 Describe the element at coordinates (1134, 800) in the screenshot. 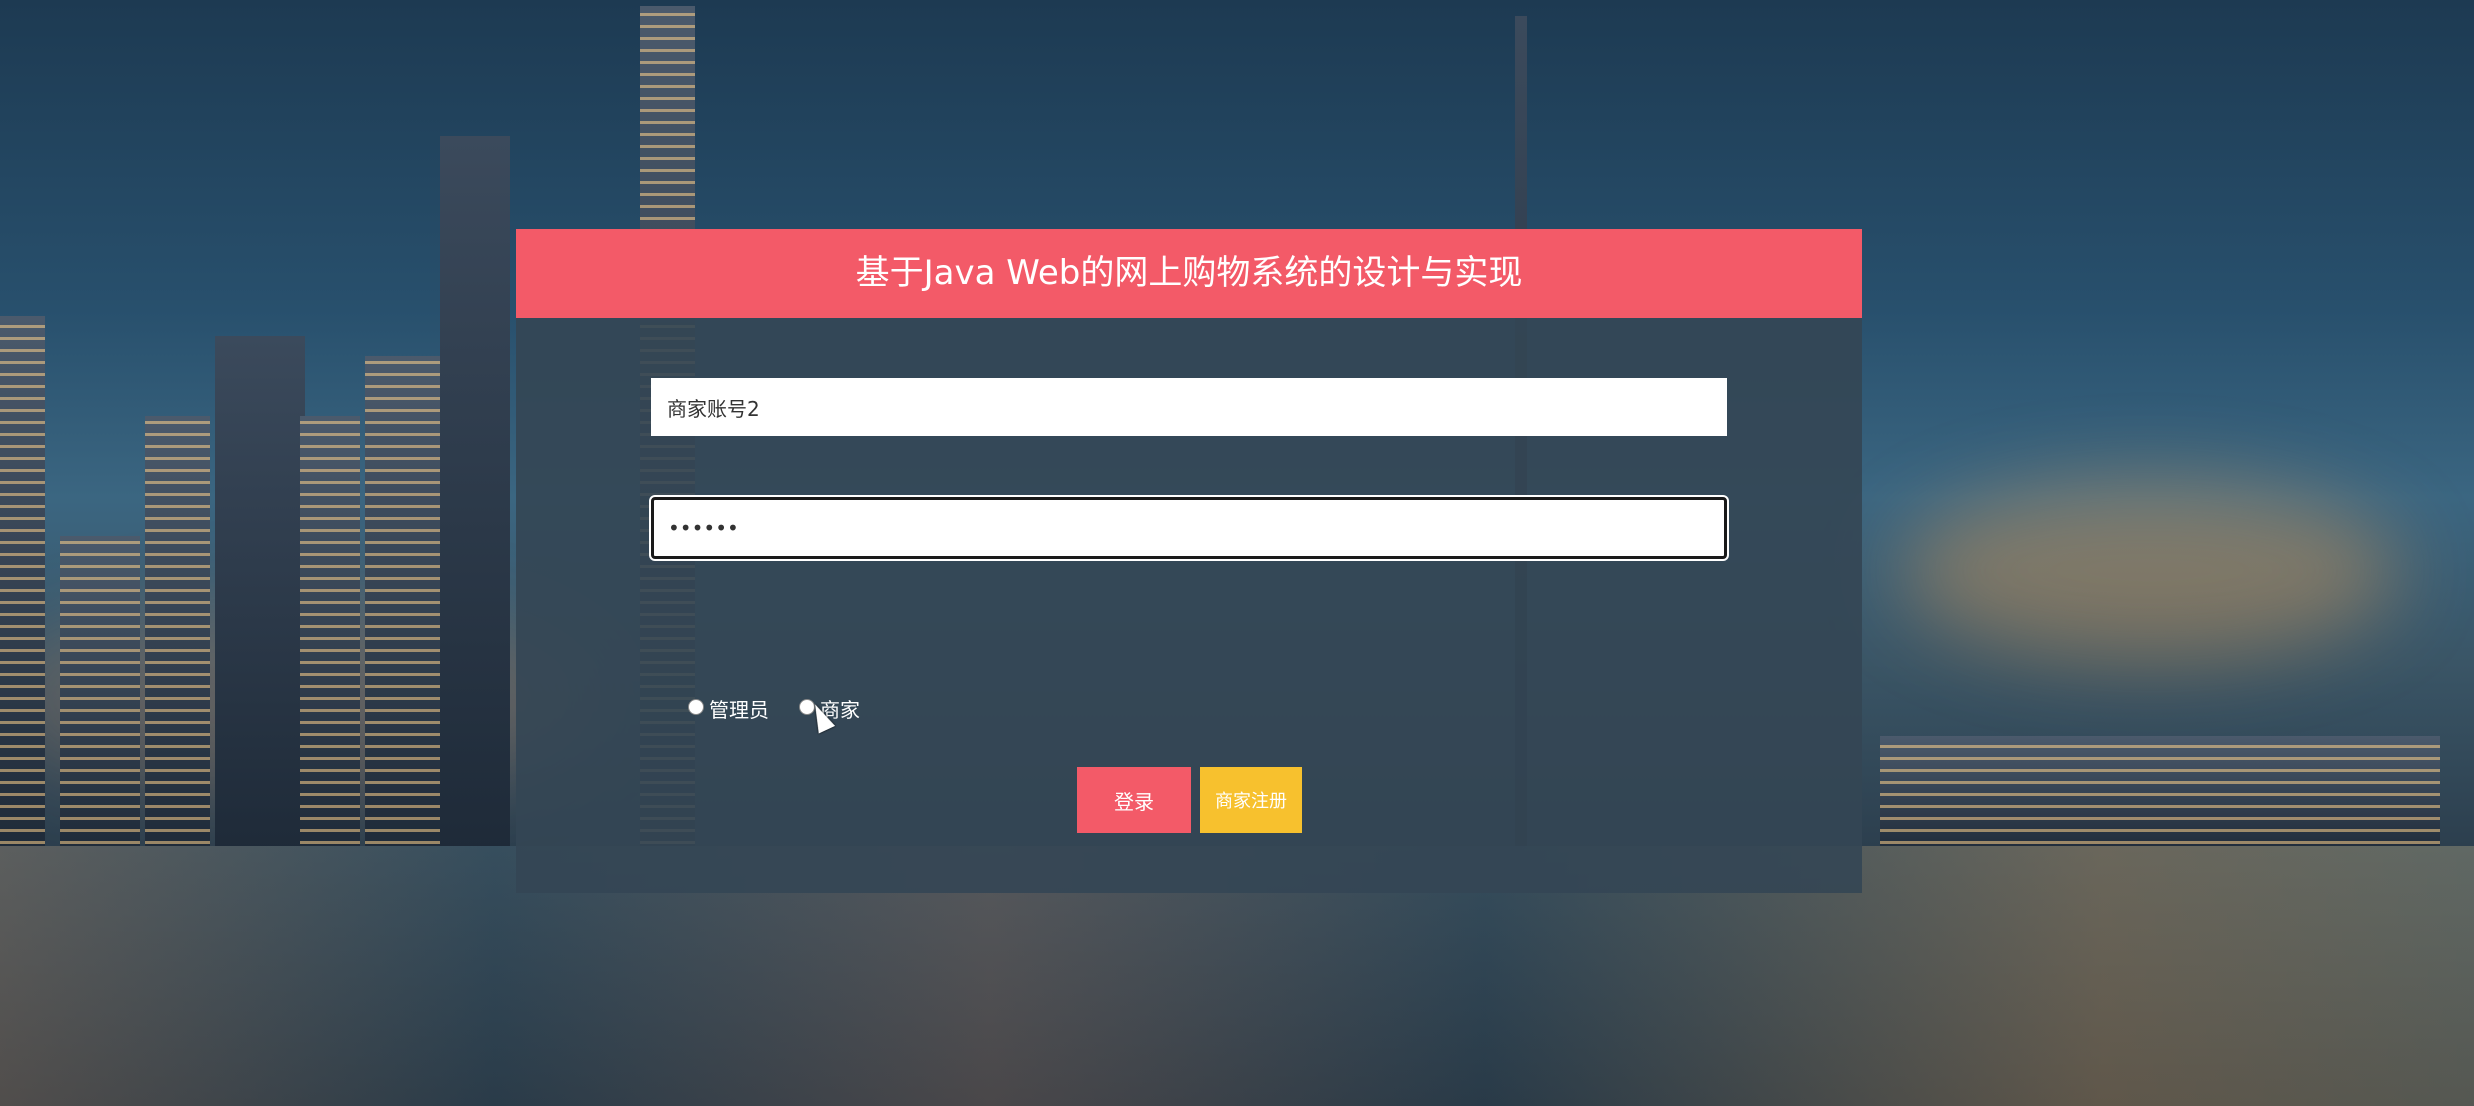

I see `login-button: 登录` at that location.